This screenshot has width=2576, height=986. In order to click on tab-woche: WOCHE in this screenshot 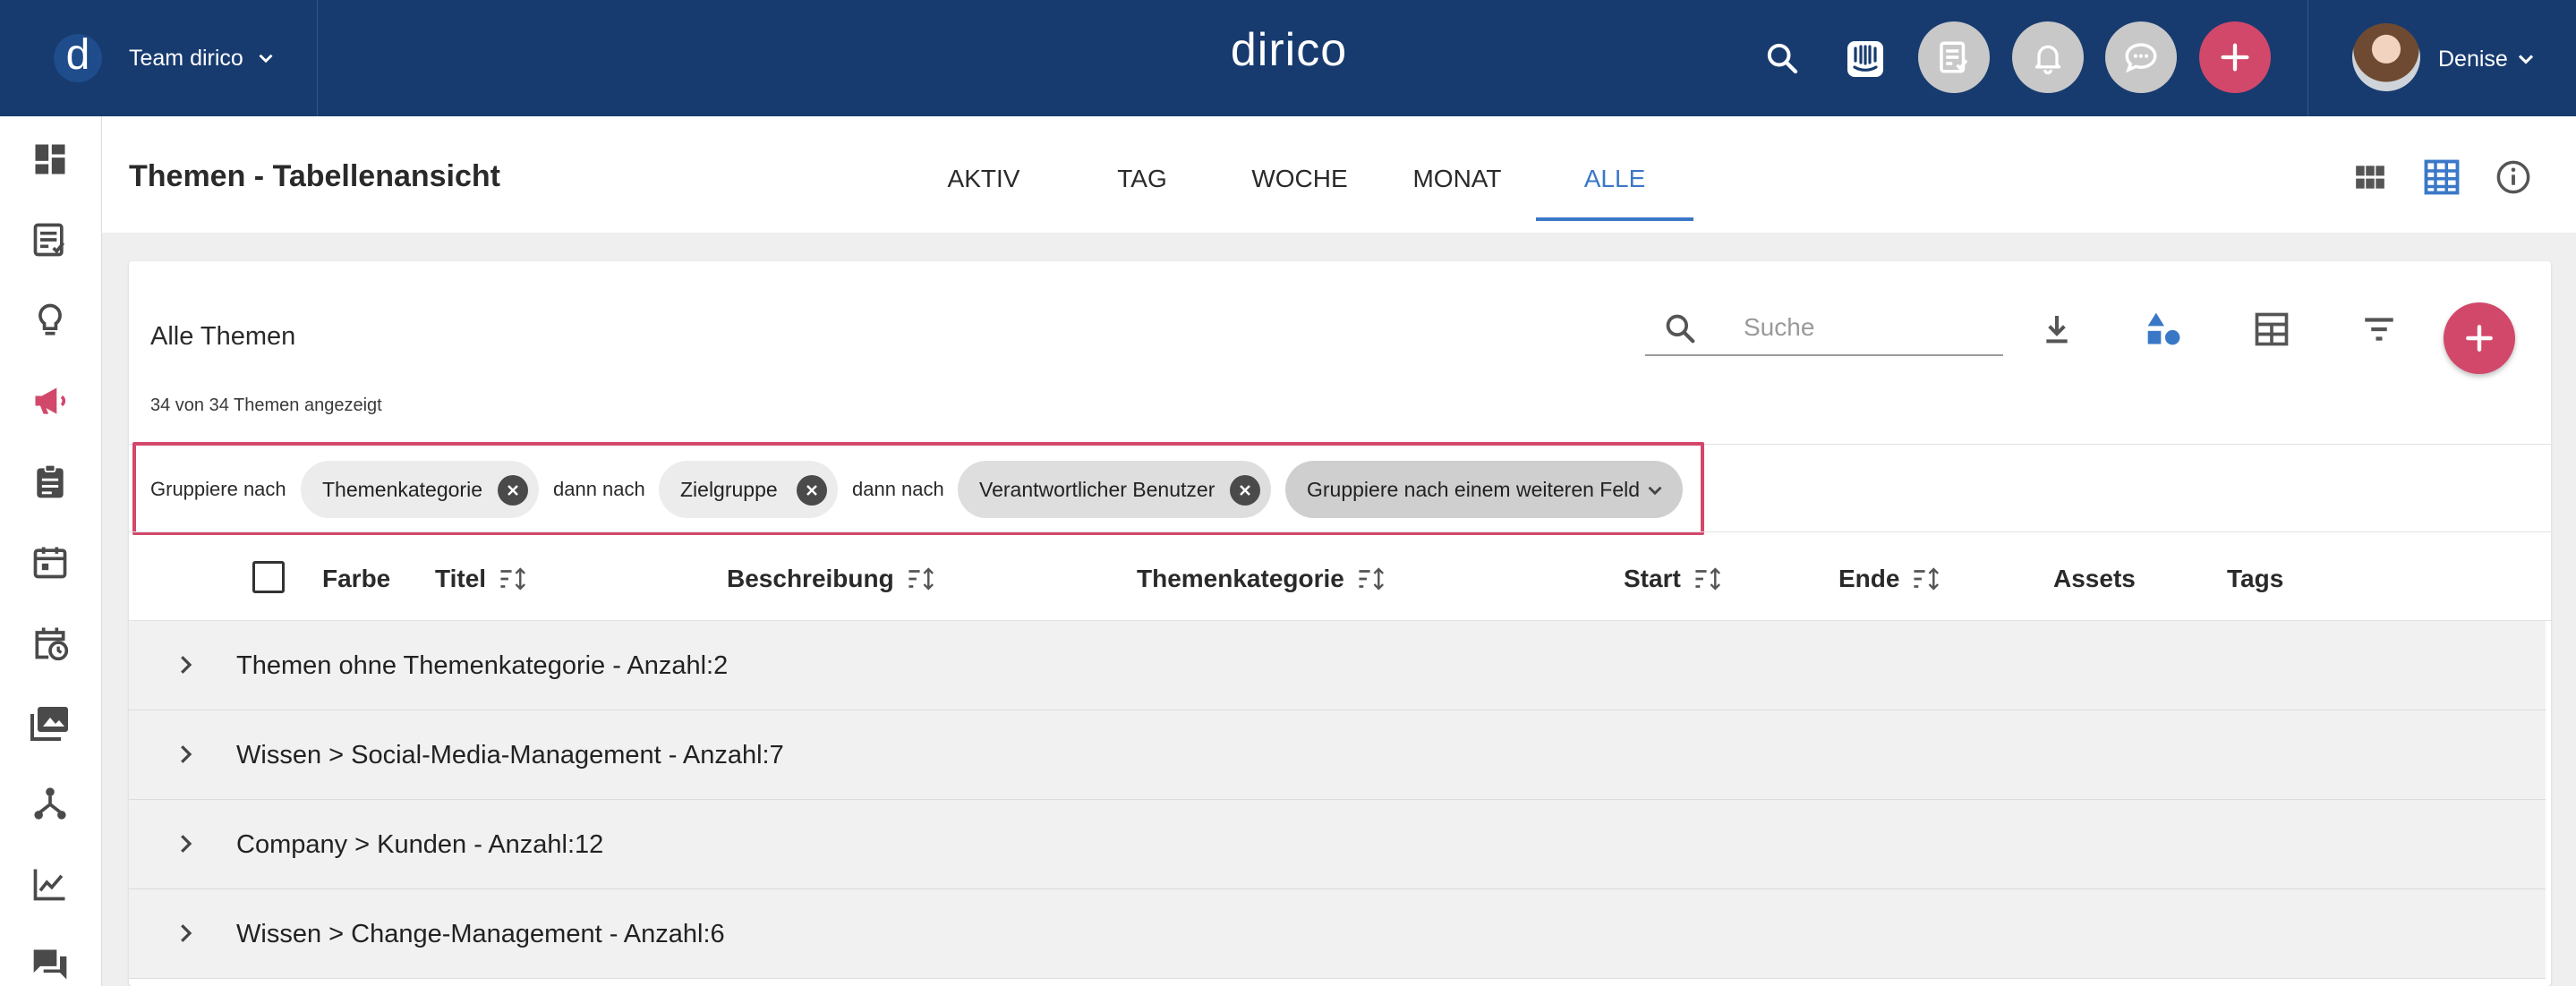, I will do `click(1299, 179)`.